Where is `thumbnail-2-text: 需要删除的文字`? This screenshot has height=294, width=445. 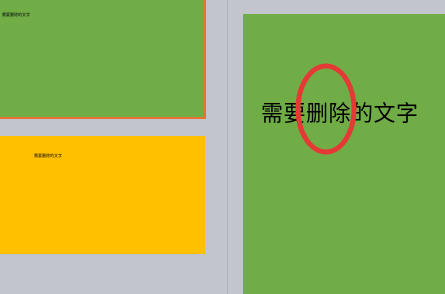 thumbnail-2-text: 需要删除的文字 is located at coordinates (48, 155).